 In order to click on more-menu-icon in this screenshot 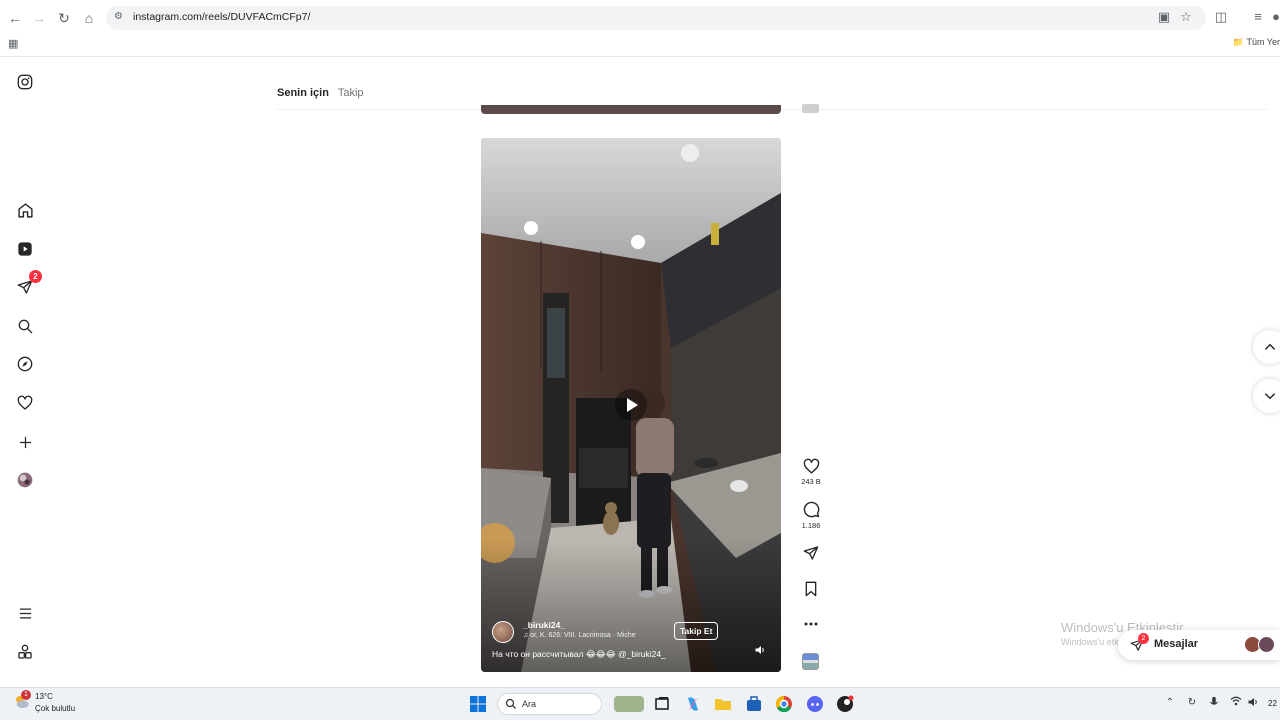, I will do `click(25, 613)`.